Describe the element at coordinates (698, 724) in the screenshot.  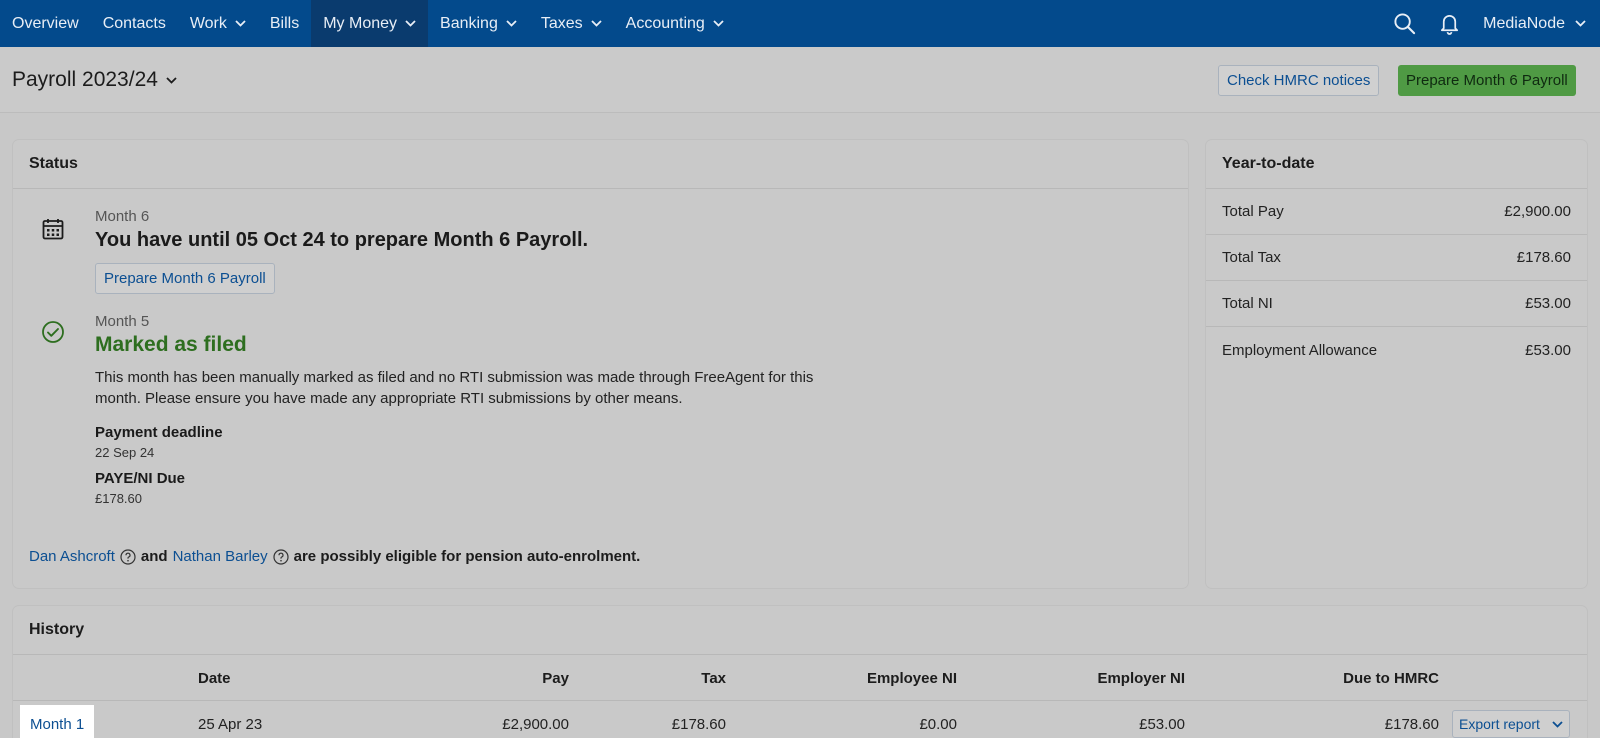
I see `row-tax: £178.60` at that location.